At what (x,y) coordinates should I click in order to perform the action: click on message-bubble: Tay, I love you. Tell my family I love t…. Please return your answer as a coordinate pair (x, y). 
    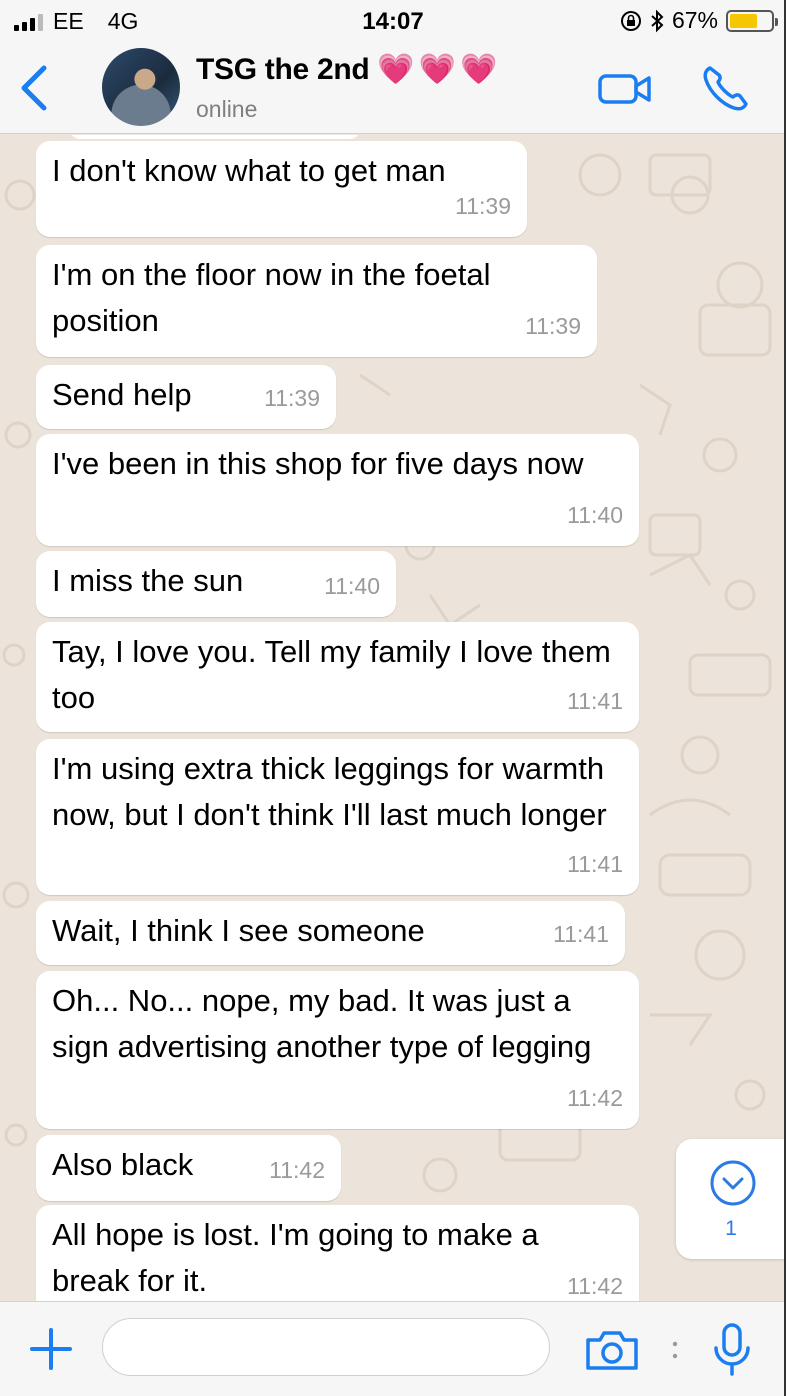
    Looking at the image, I should click on (337, 677).